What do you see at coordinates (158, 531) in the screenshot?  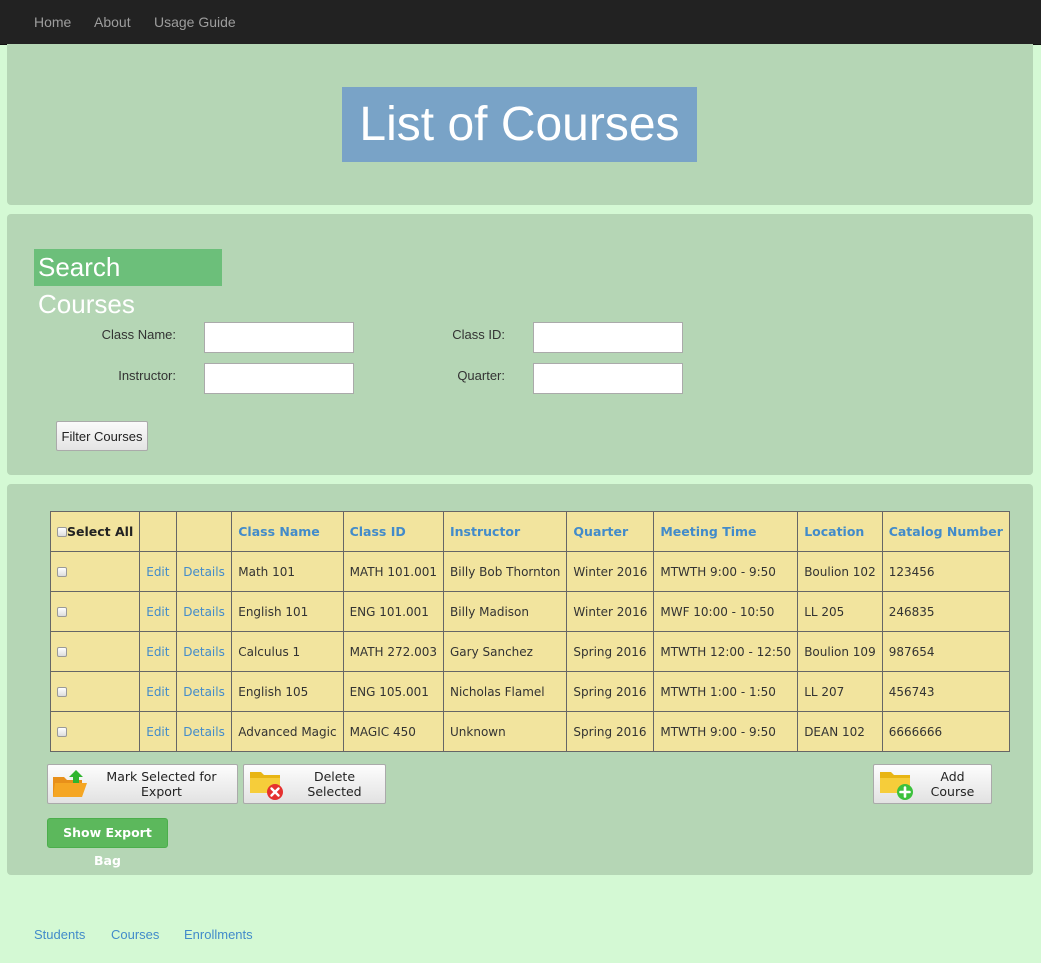 I see `edit-column-header` at bounding box center [158, 531].